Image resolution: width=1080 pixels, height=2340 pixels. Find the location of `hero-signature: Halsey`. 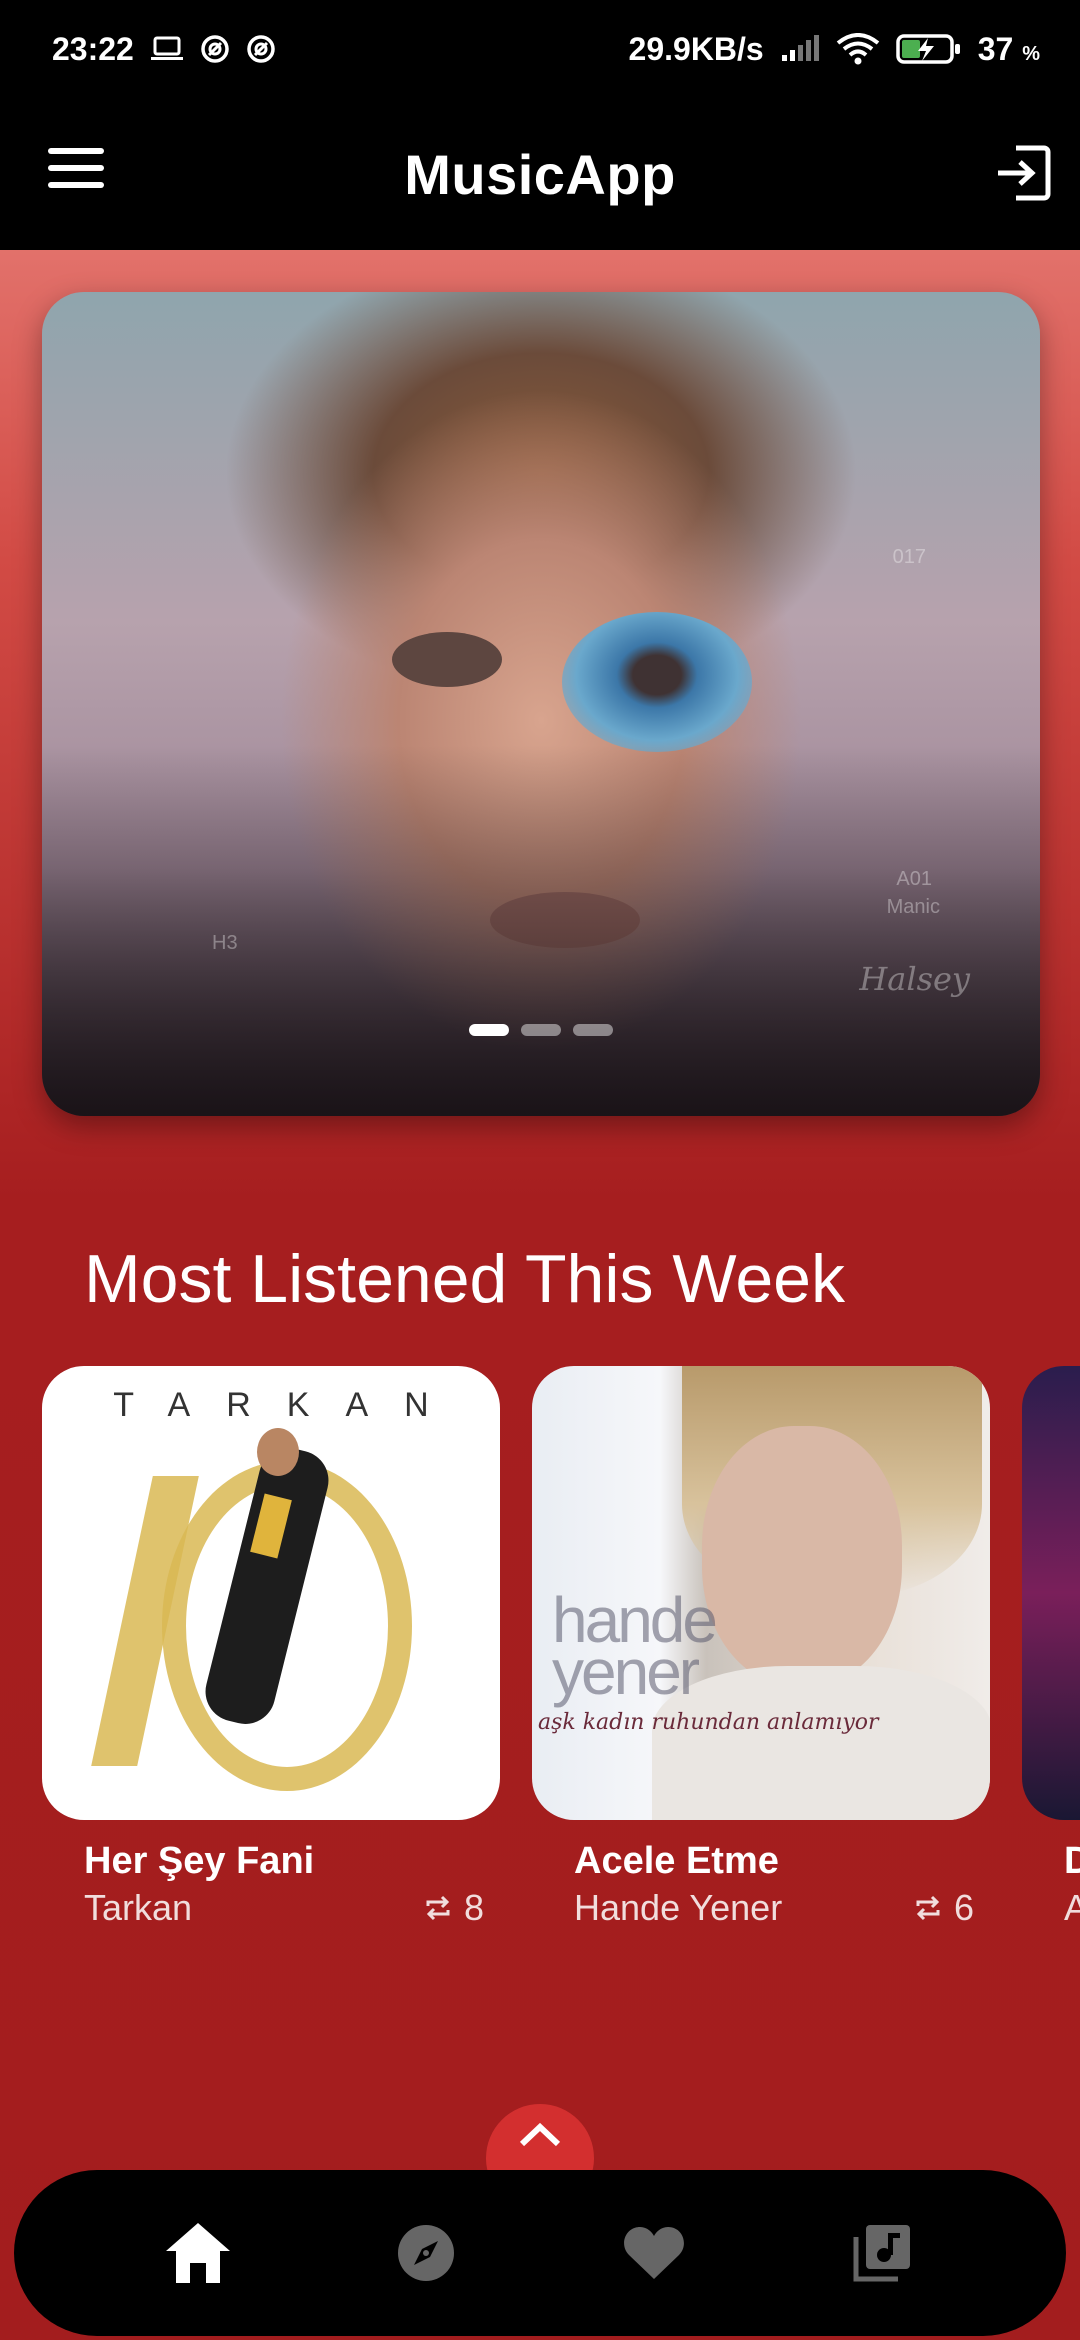

hero-signature: Halsey is located at coordinates (914, 979).